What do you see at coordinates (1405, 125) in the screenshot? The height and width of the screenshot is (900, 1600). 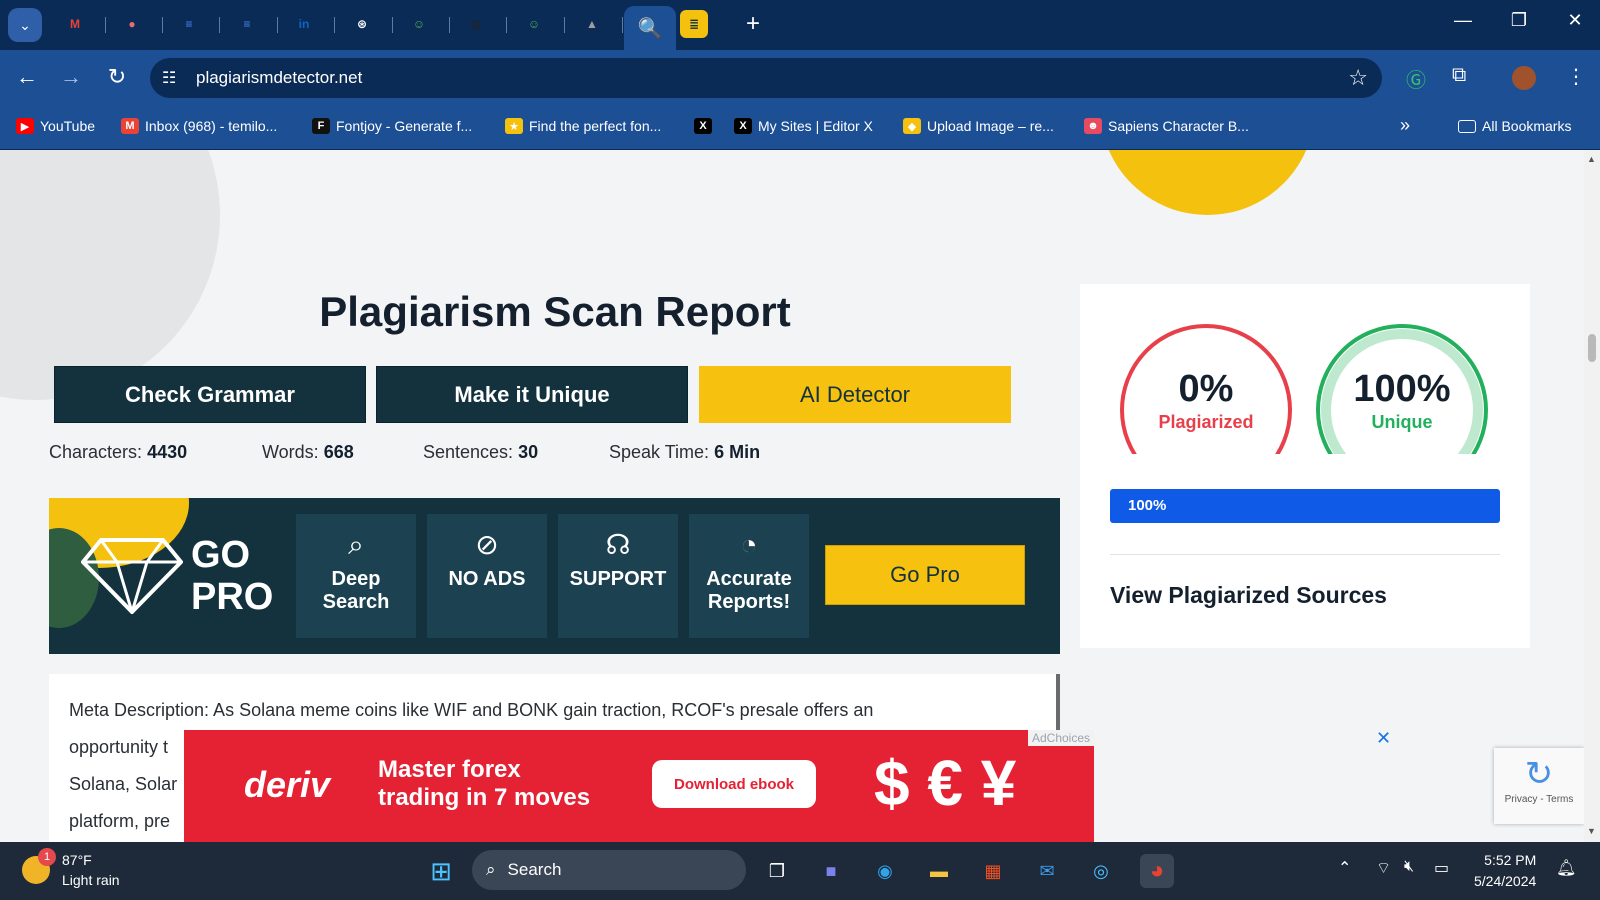 I see `bookmarks-overflow-icon: »` at bounding box center [1405, 125].